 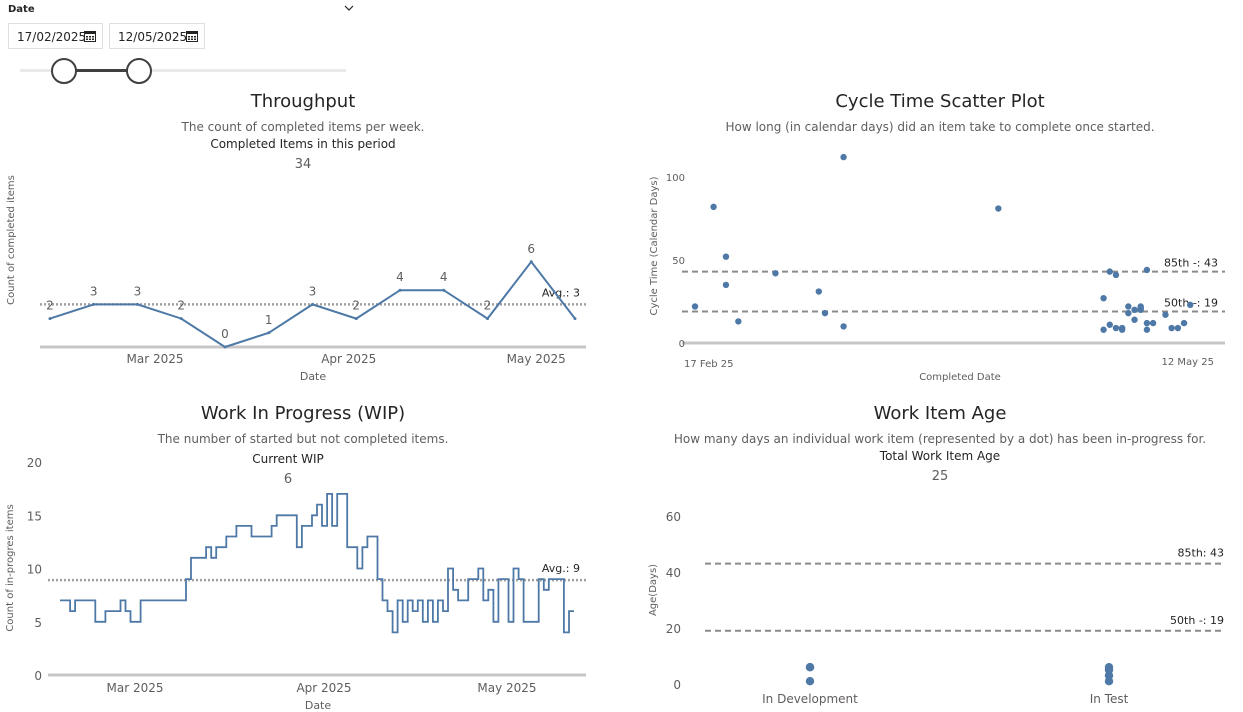 What do you see at coordinates (155, 359) in the screenshot?
I see `x-tick-label: Mar 2025` at bounding box center [155, 359].